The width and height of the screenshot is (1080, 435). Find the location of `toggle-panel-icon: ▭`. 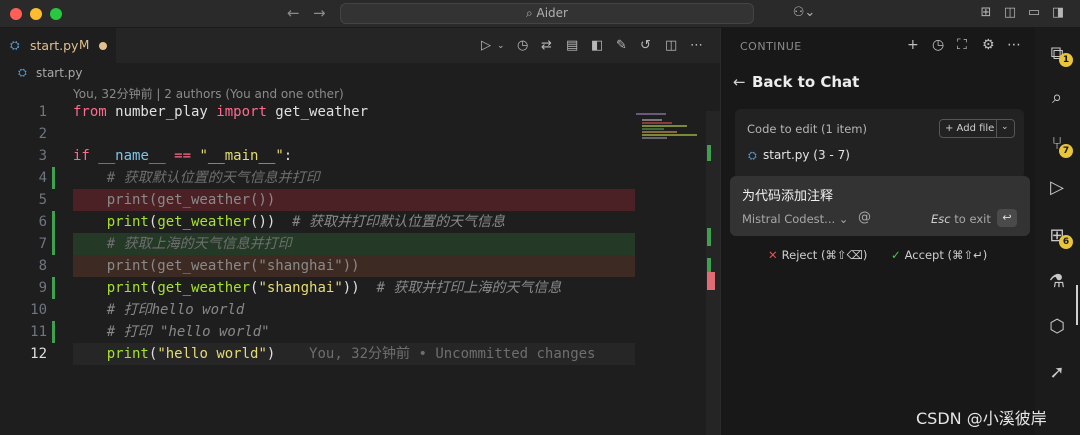

toggle-panel-icon: ▭ is located at coordinates (1034, 13).